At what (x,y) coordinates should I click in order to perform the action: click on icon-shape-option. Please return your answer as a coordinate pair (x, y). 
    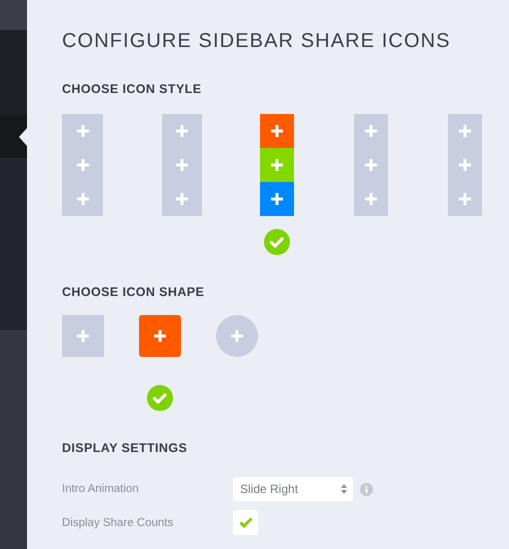
    Looking at the image, I should click on (160, 363).